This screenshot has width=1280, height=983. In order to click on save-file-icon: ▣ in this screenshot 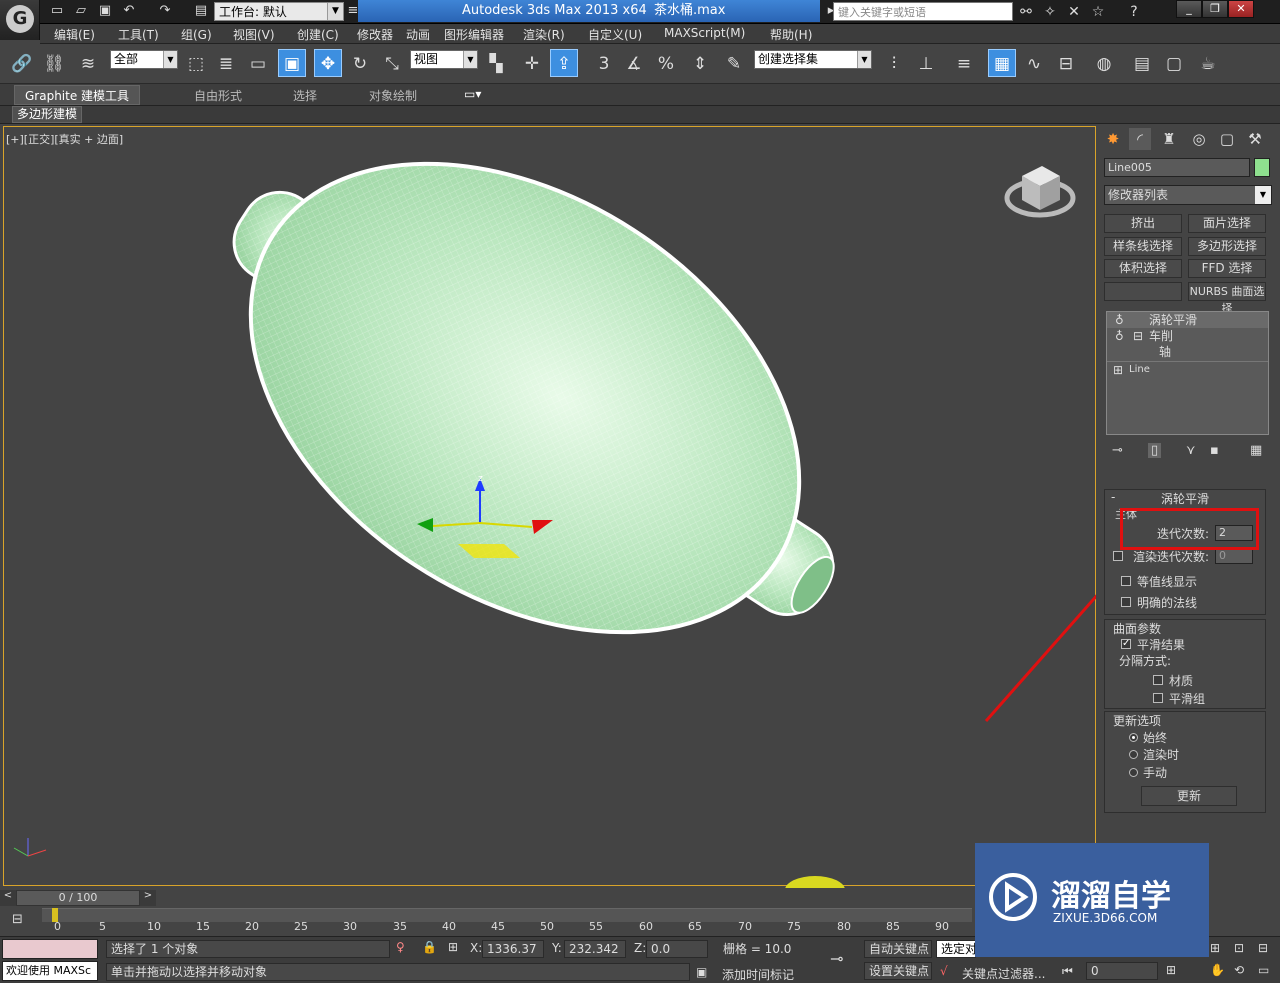, I will do `click(105, 11)`.